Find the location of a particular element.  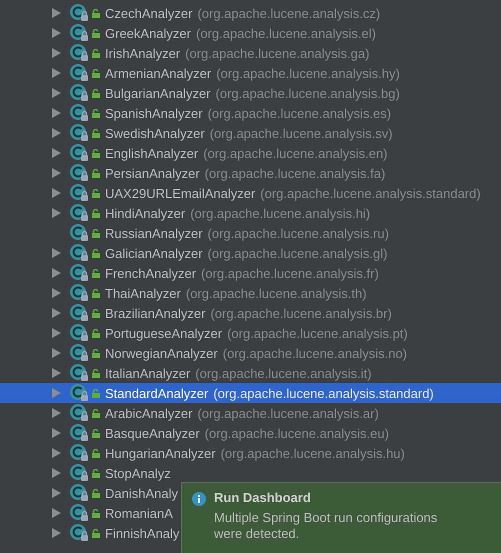

package-name: (org.apache.lucene.analysis.ru) is located at coordinates (298, 233).